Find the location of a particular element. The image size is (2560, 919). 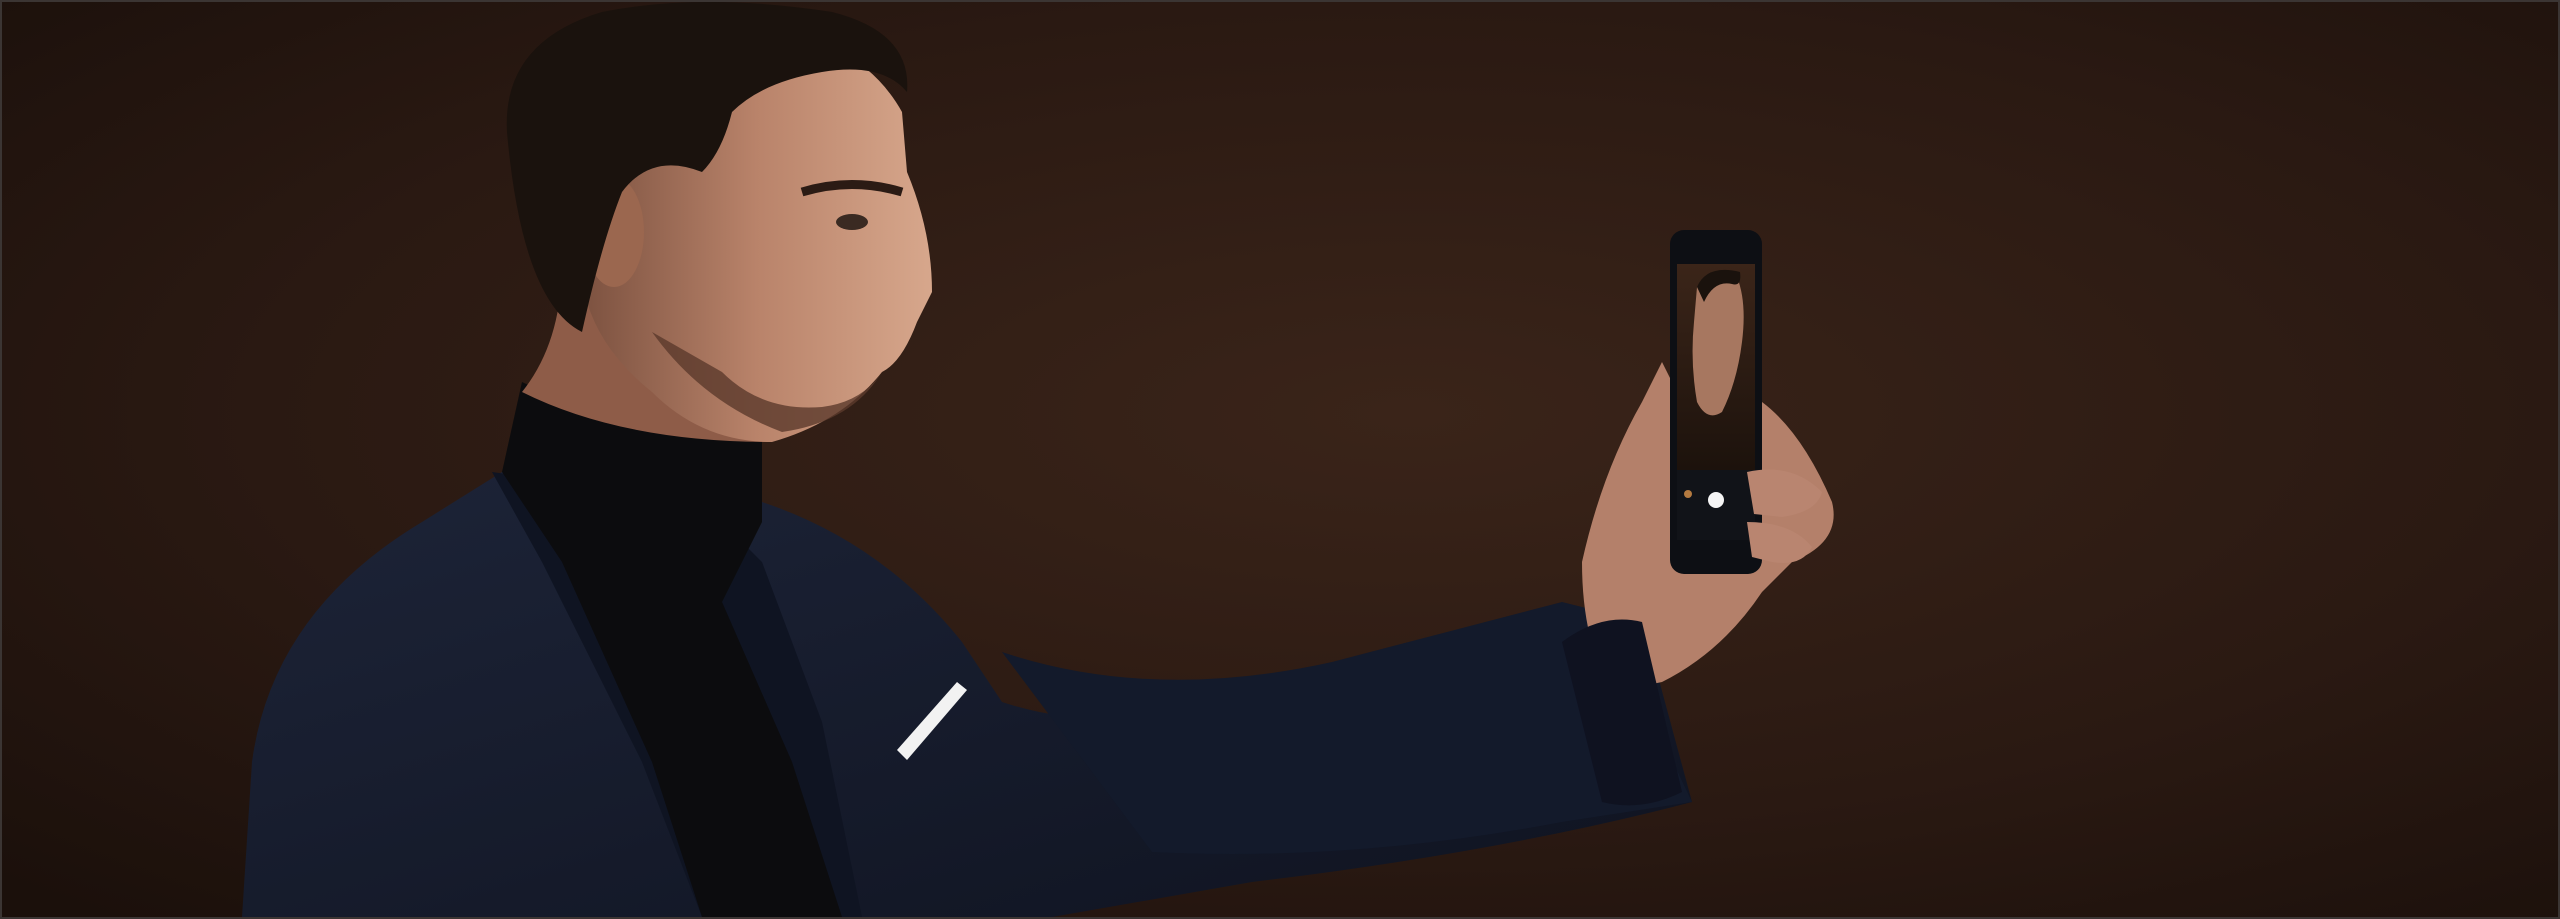

gallery-thumbnail-icon is located at coordinates (1688, 494).